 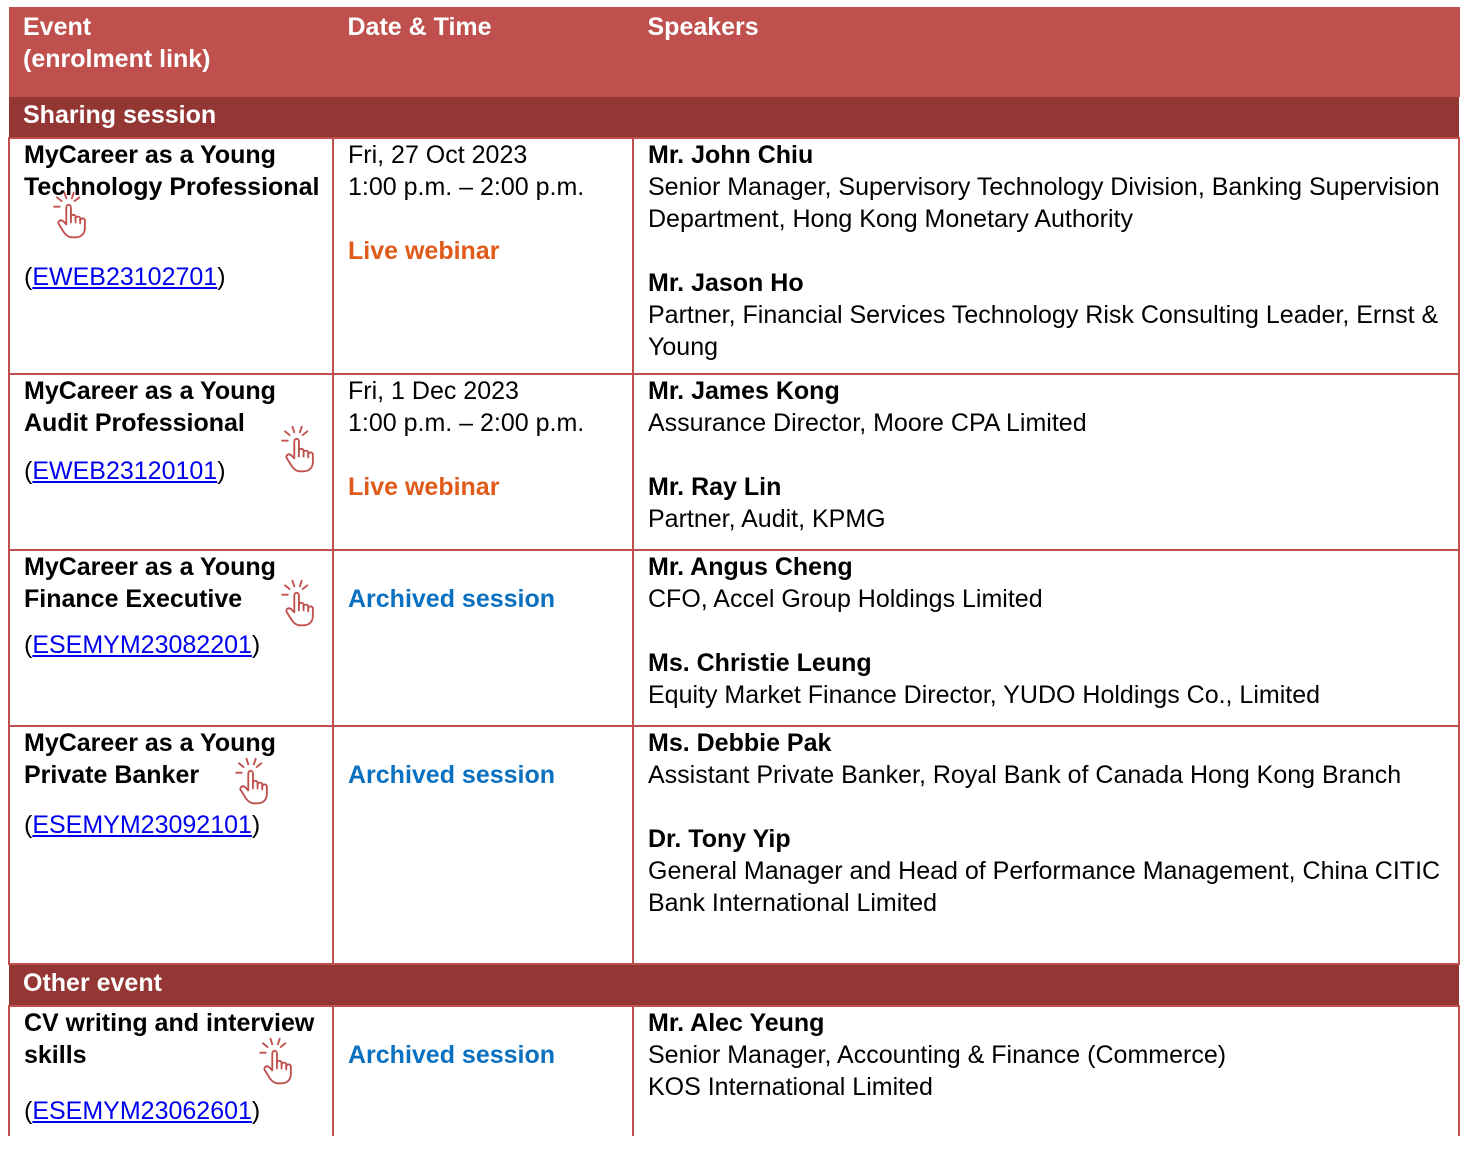 I want to click on speaker-role: Partner, Audit, KPMG, so click(x=767, y=519).